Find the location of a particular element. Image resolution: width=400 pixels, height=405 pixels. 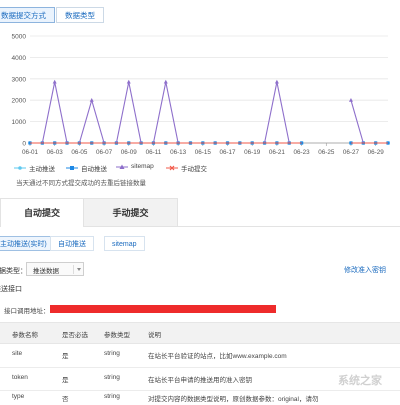

legend-item-manual-submit: 手动提交 is located at coordinates (186, 168).